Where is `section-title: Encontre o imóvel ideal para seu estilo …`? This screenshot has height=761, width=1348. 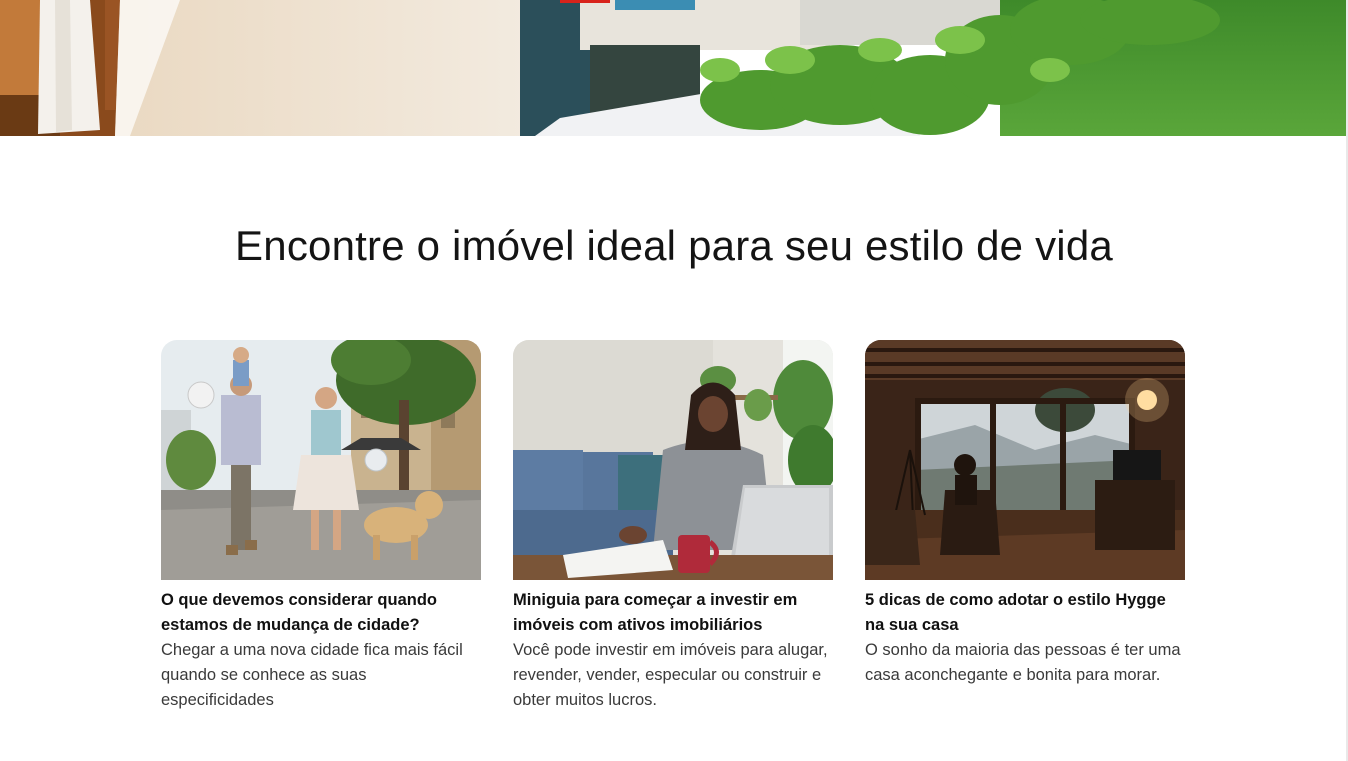 section-title: Encontre o imóvel ideal para seu estilo … is located at coordinates (674, 245).